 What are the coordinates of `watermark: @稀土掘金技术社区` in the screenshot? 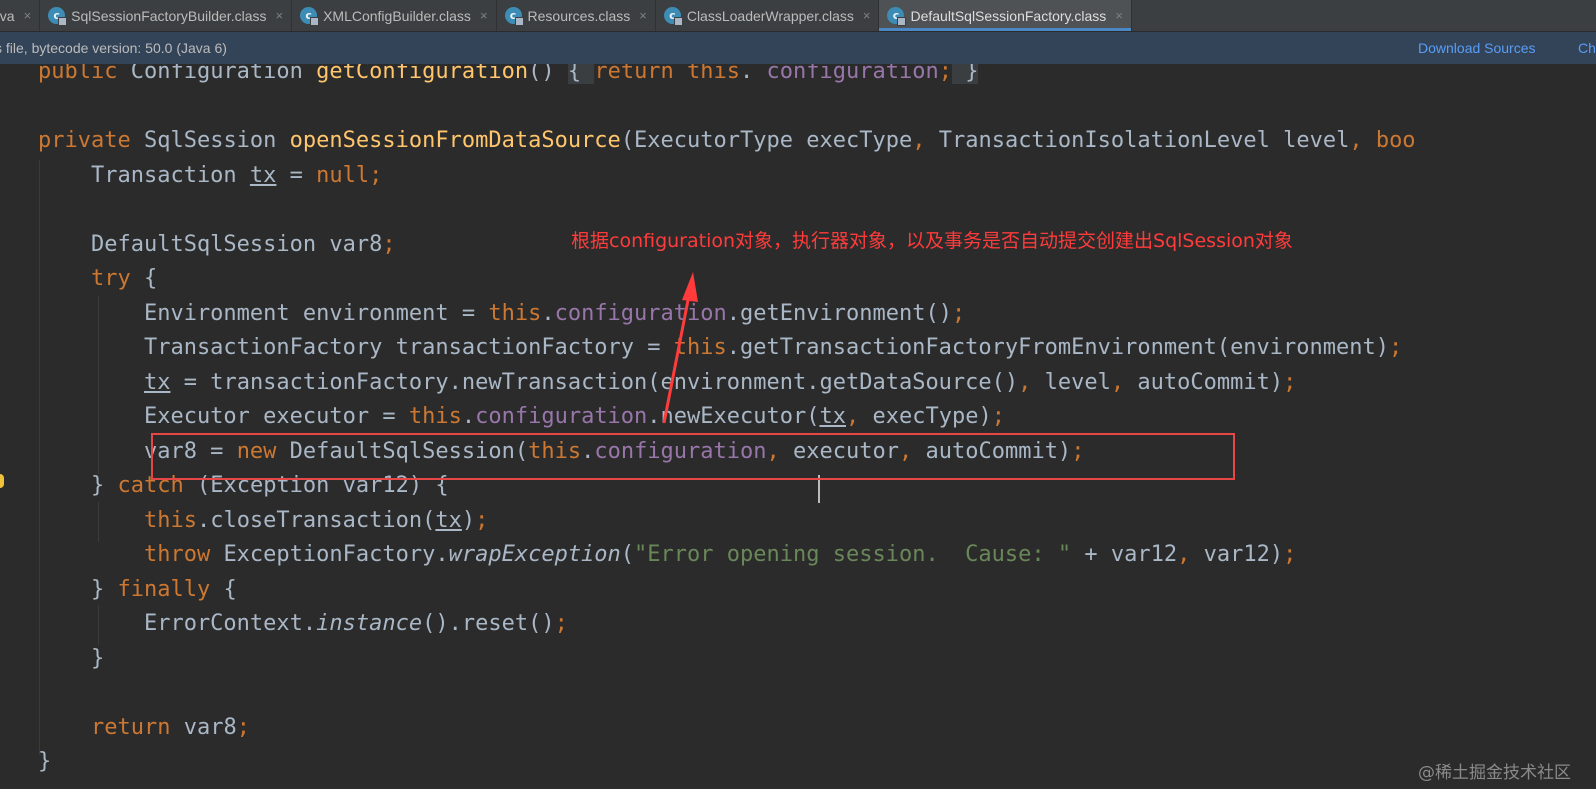 It's located at (1494, 773).